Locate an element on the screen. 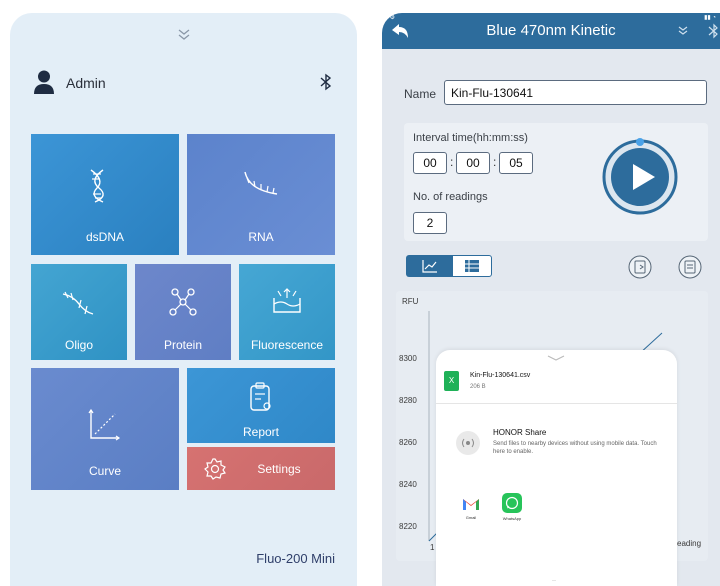  whatsapp-icon is located at coordinates (512, 503).